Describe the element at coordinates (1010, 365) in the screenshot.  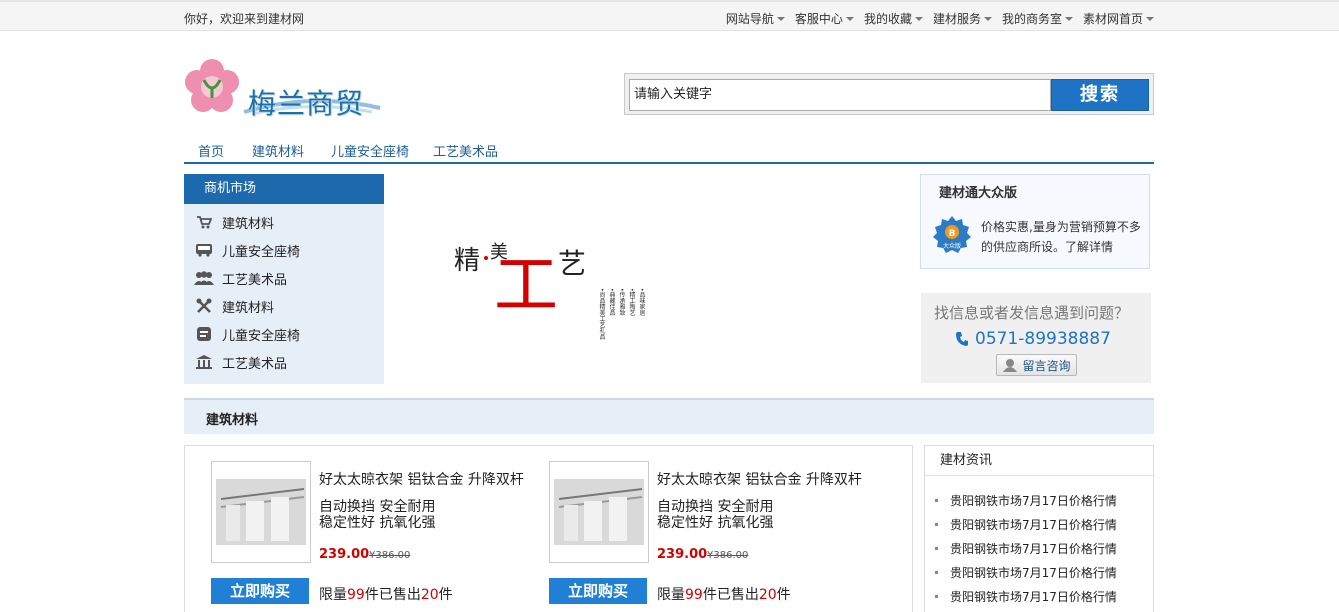
I see `chat-user-icon` at that location.